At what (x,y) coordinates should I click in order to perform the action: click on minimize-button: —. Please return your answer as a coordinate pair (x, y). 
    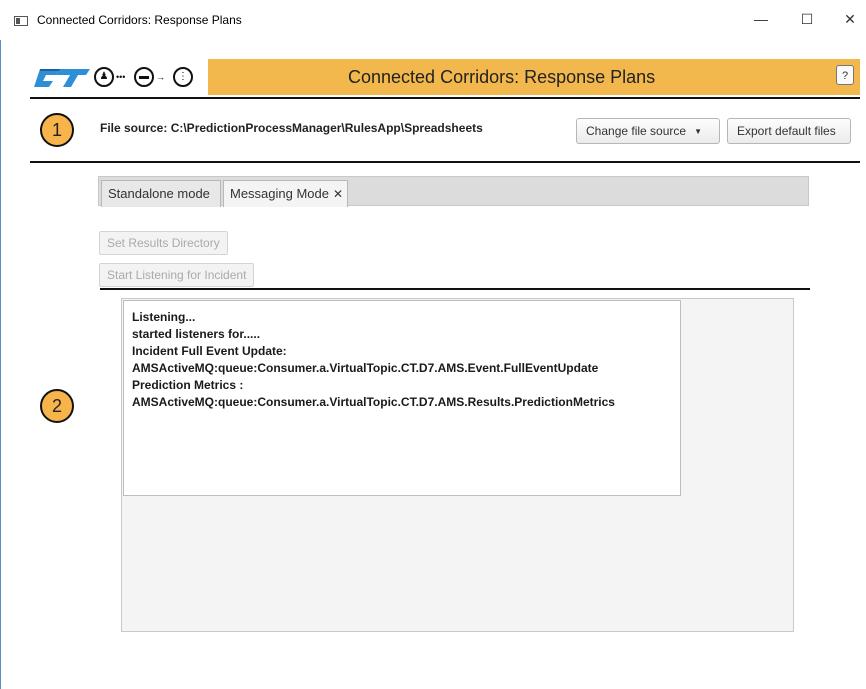
    Looking at the image, I should click on (761, 19).